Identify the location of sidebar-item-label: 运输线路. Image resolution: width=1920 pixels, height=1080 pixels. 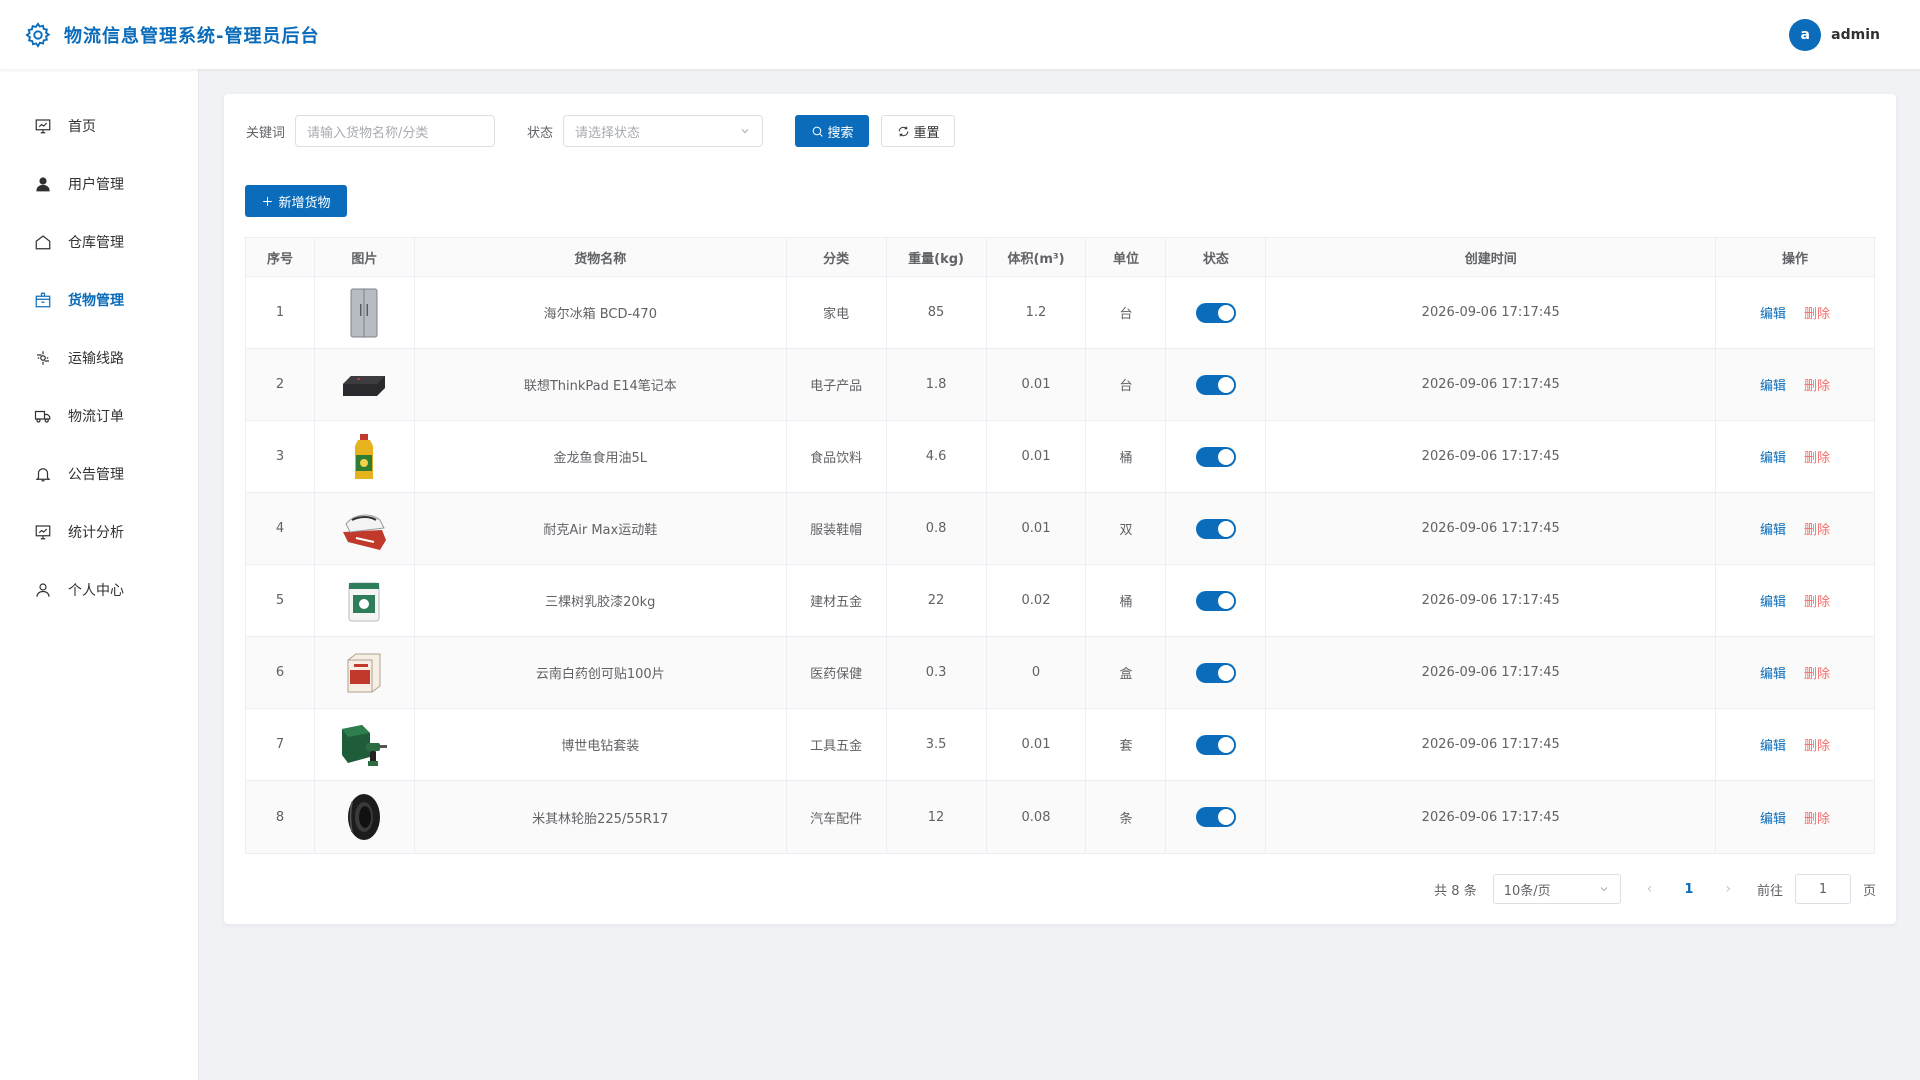
(96, 359).